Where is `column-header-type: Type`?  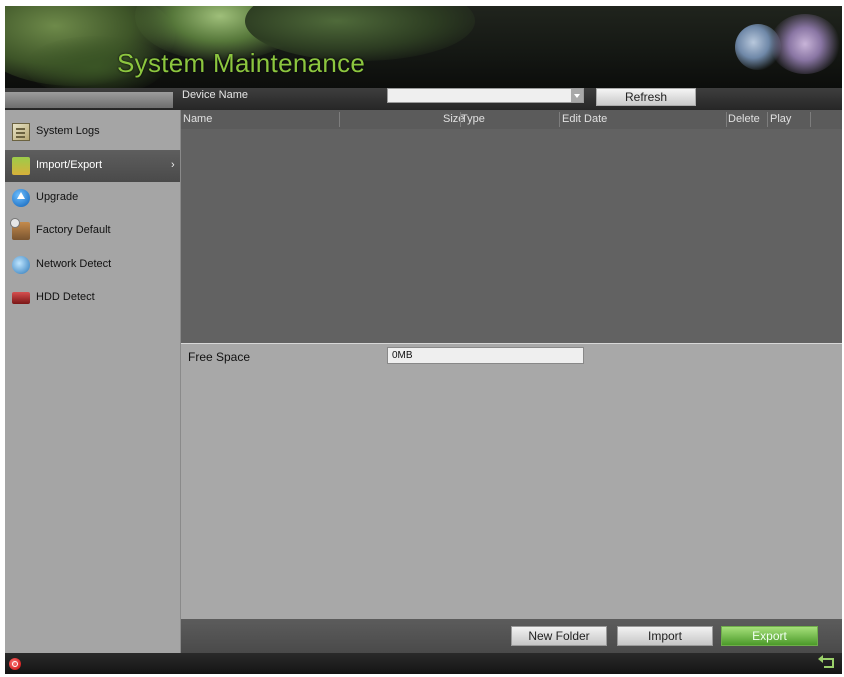 column-header-type: Type is located at coordinates (473, 119).